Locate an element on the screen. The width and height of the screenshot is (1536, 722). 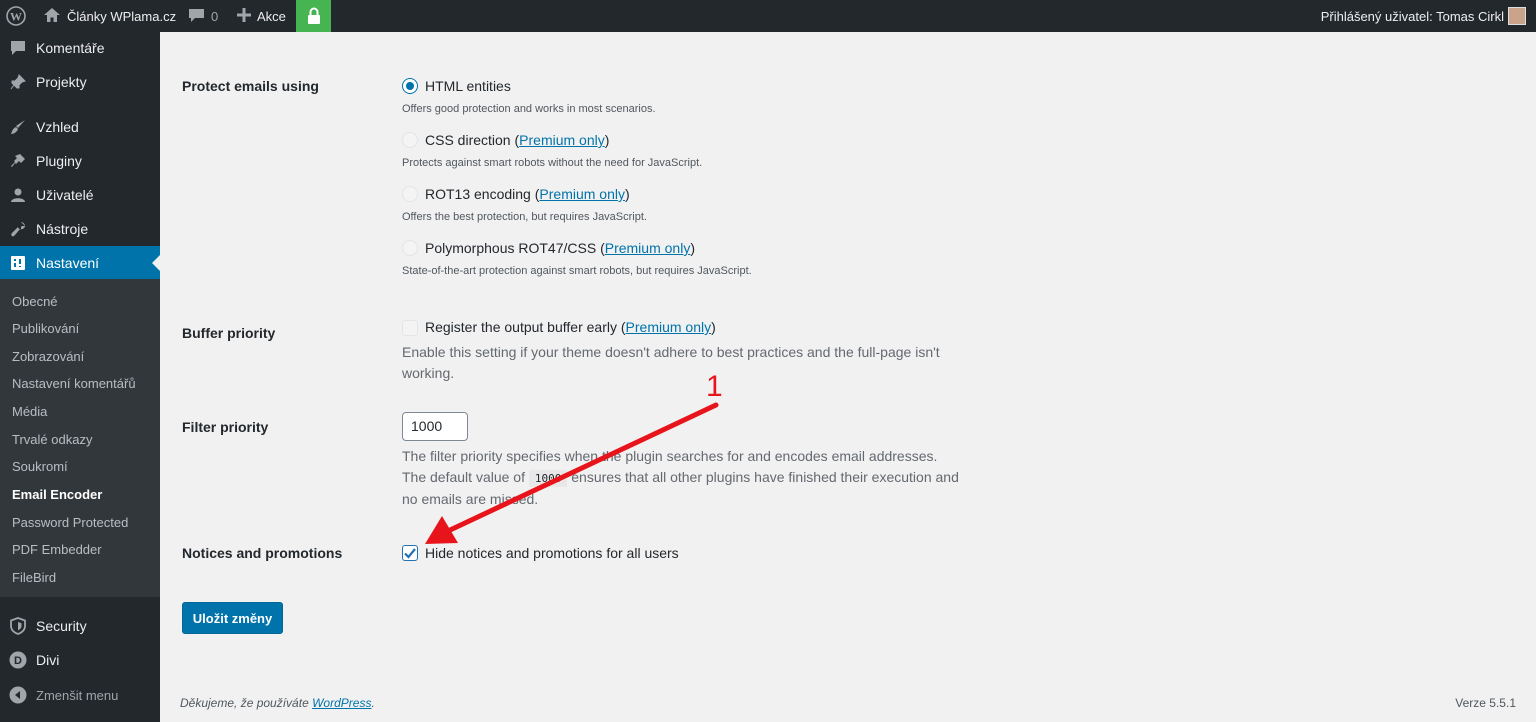
footer-version: Verze 5.5.1 is located at coordinates (1485, 703).